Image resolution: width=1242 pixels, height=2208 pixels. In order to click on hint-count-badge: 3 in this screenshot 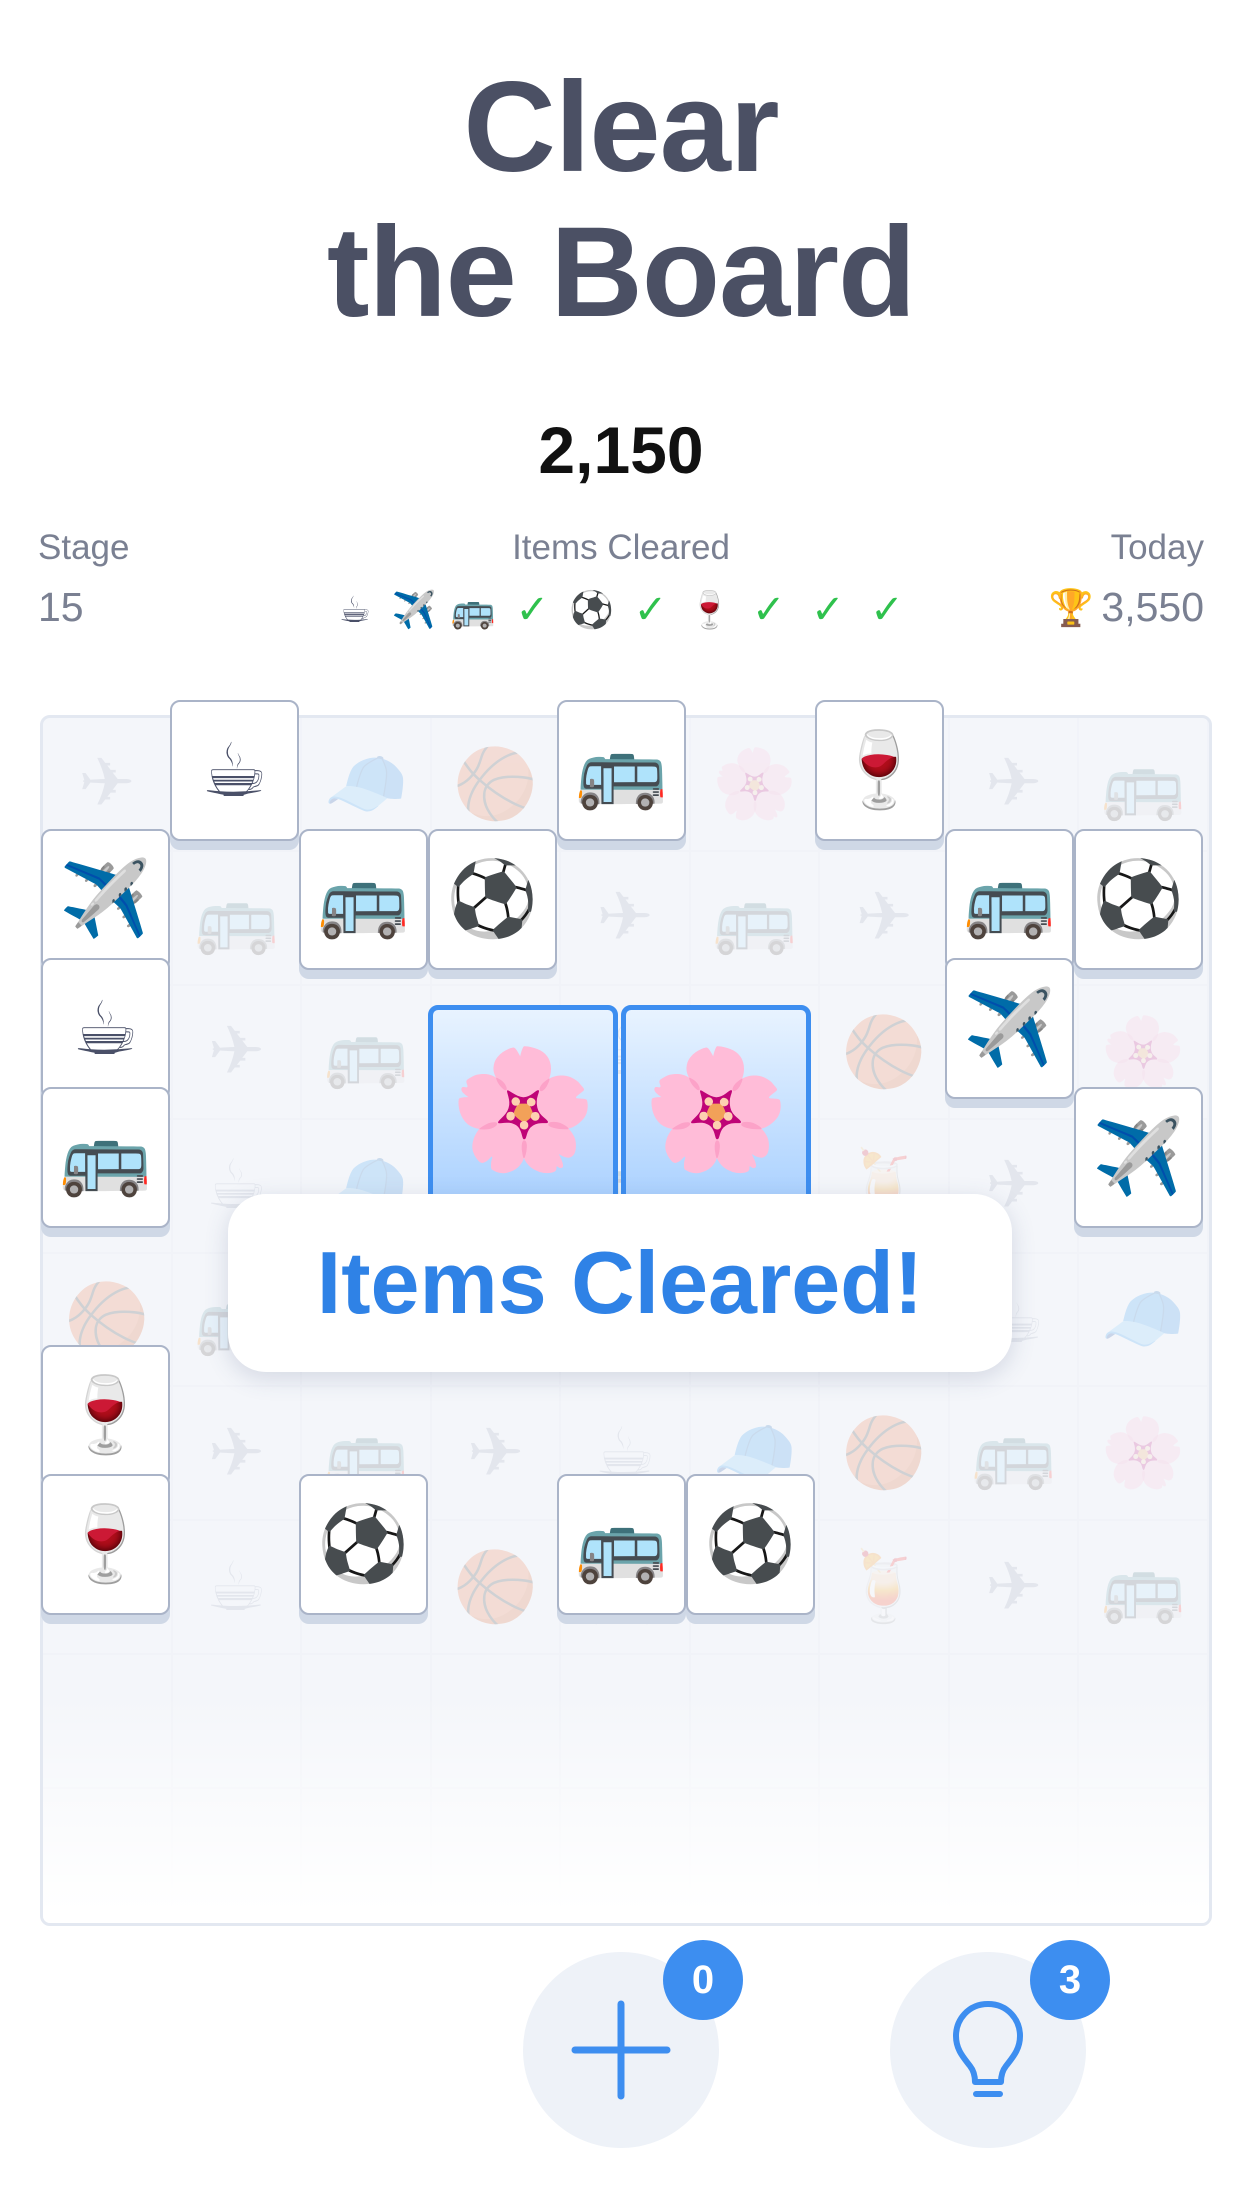, I will do `click(1070, 1980)`.